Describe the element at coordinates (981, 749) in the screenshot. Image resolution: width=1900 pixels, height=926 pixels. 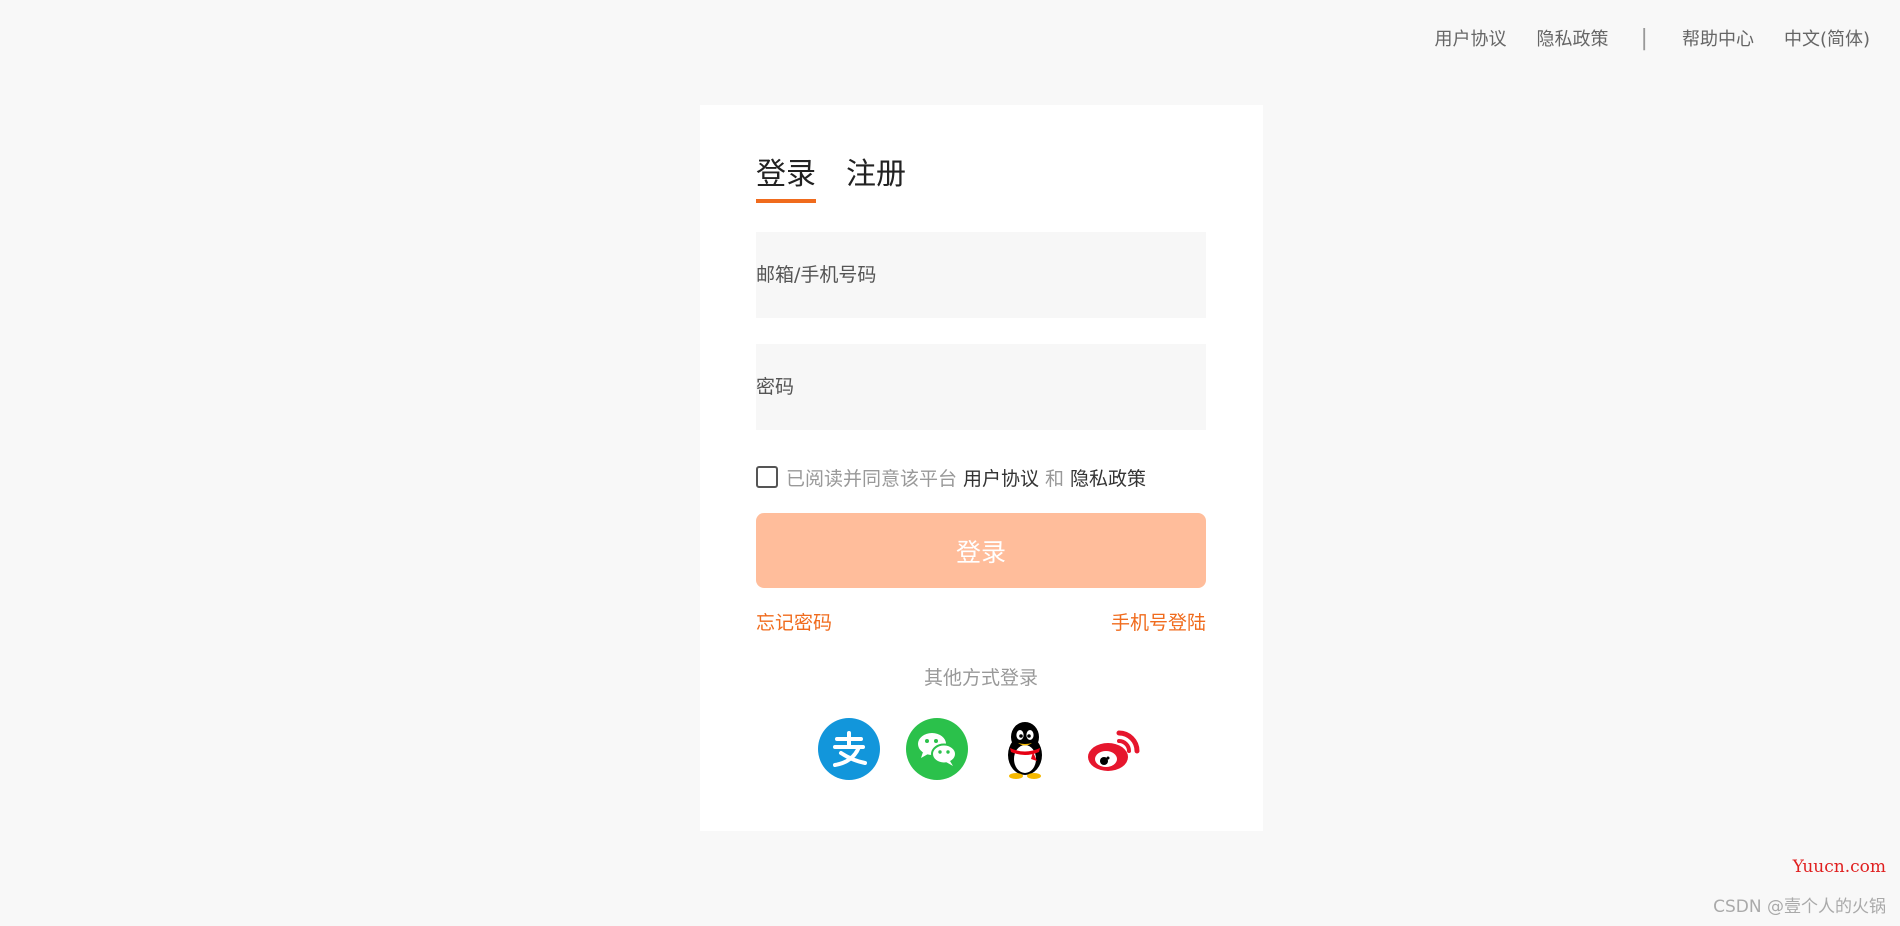
I see `social-login-row` at that location.